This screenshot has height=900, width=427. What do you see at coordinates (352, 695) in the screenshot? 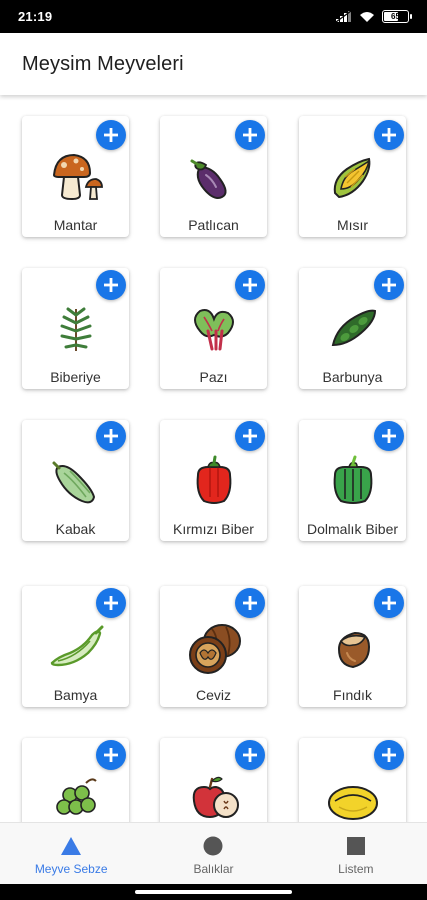
I see `product-label: Fındık` at bounding box center [352, 695].